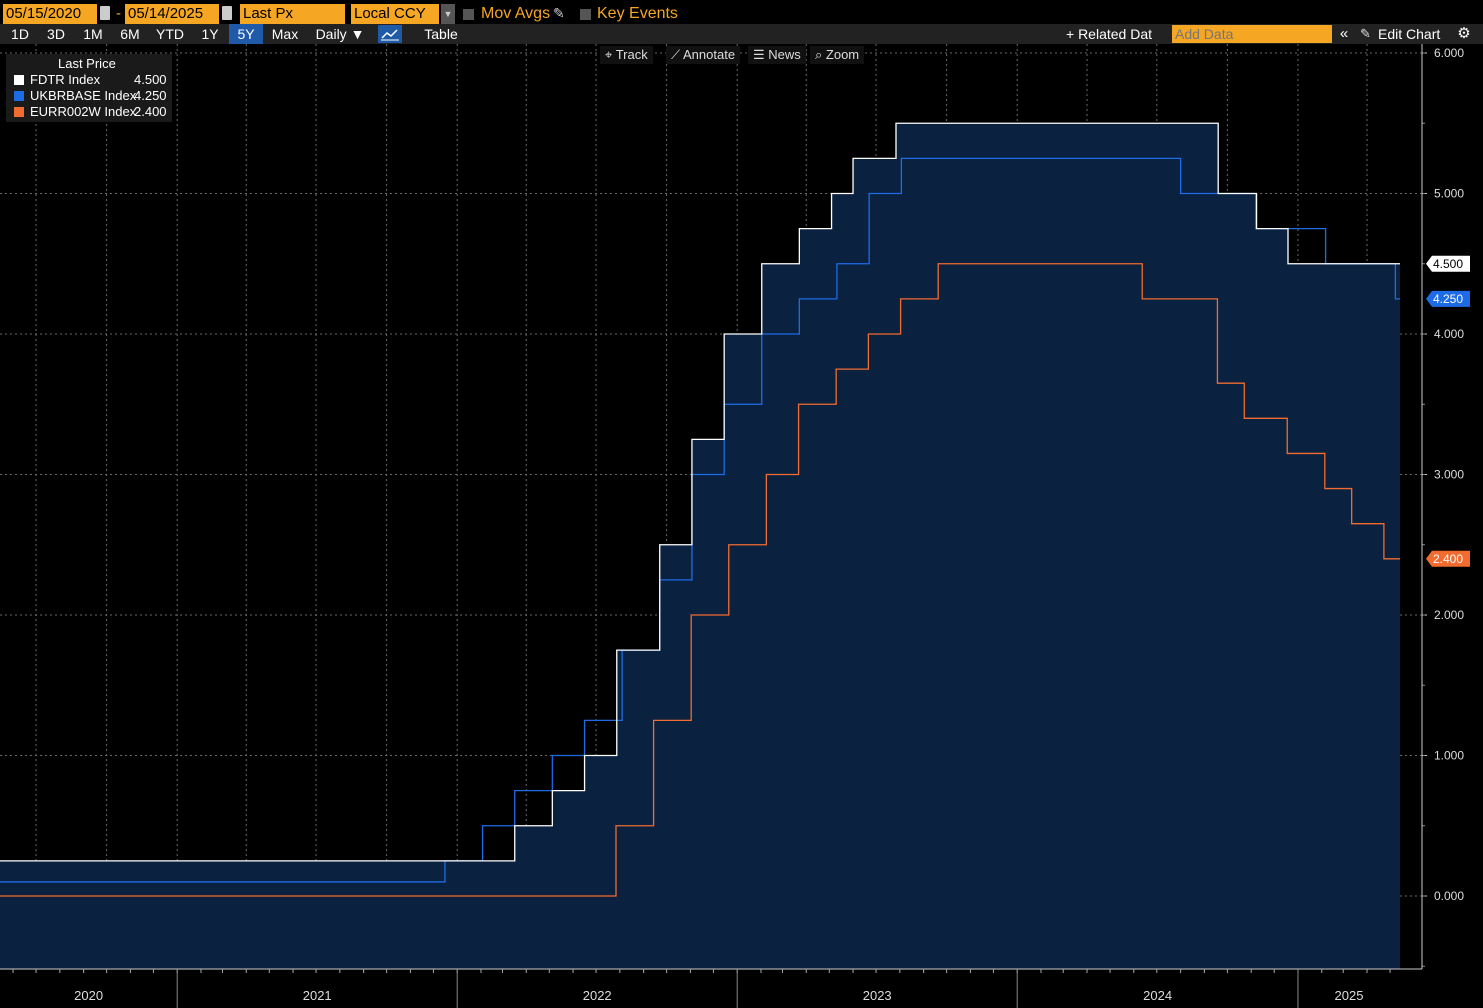 This screenshot has height=1008, width=1483. Describe the element at coordinates (1116, 34) in the screenshot. I see `related-data-button: + Related Dat` at that location.